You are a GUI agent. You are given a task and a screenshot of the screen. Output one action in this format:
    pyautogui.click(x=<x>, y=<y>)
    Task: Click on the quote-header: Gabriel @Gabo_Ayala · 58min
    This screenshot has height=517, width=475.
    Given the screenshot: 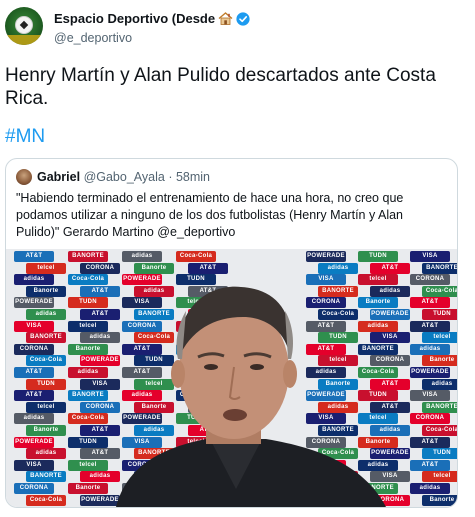 What is the action you would take?
    pyautogui.click(x=123, y=177)
    